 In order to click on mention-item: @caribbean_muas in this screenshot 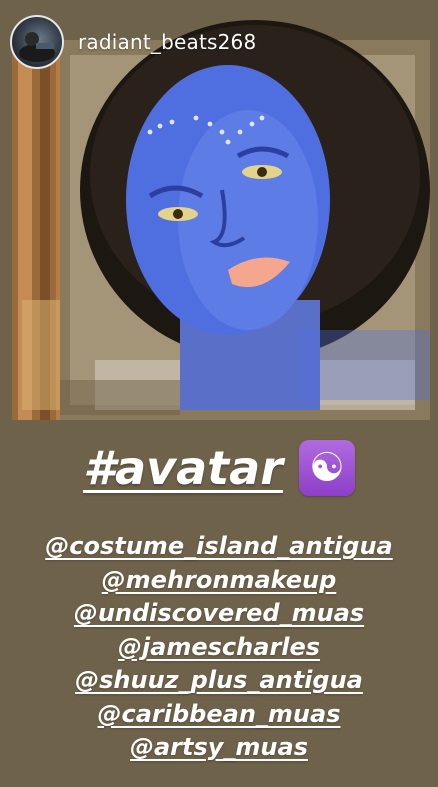, I will do `click(219, 715)`.